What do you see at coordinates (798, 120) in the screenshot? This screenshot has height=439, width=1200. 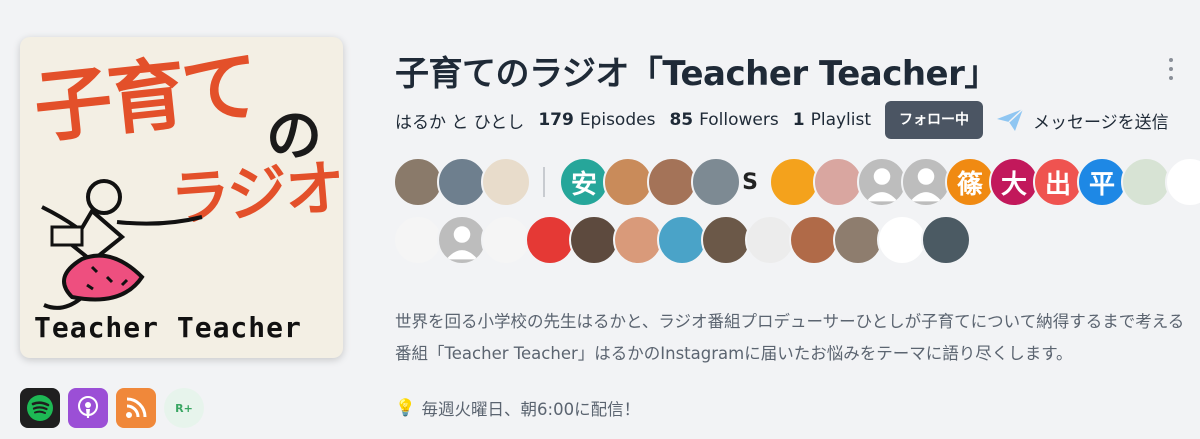 I see `playlists-count: 1` at bounding box center [798, 120].